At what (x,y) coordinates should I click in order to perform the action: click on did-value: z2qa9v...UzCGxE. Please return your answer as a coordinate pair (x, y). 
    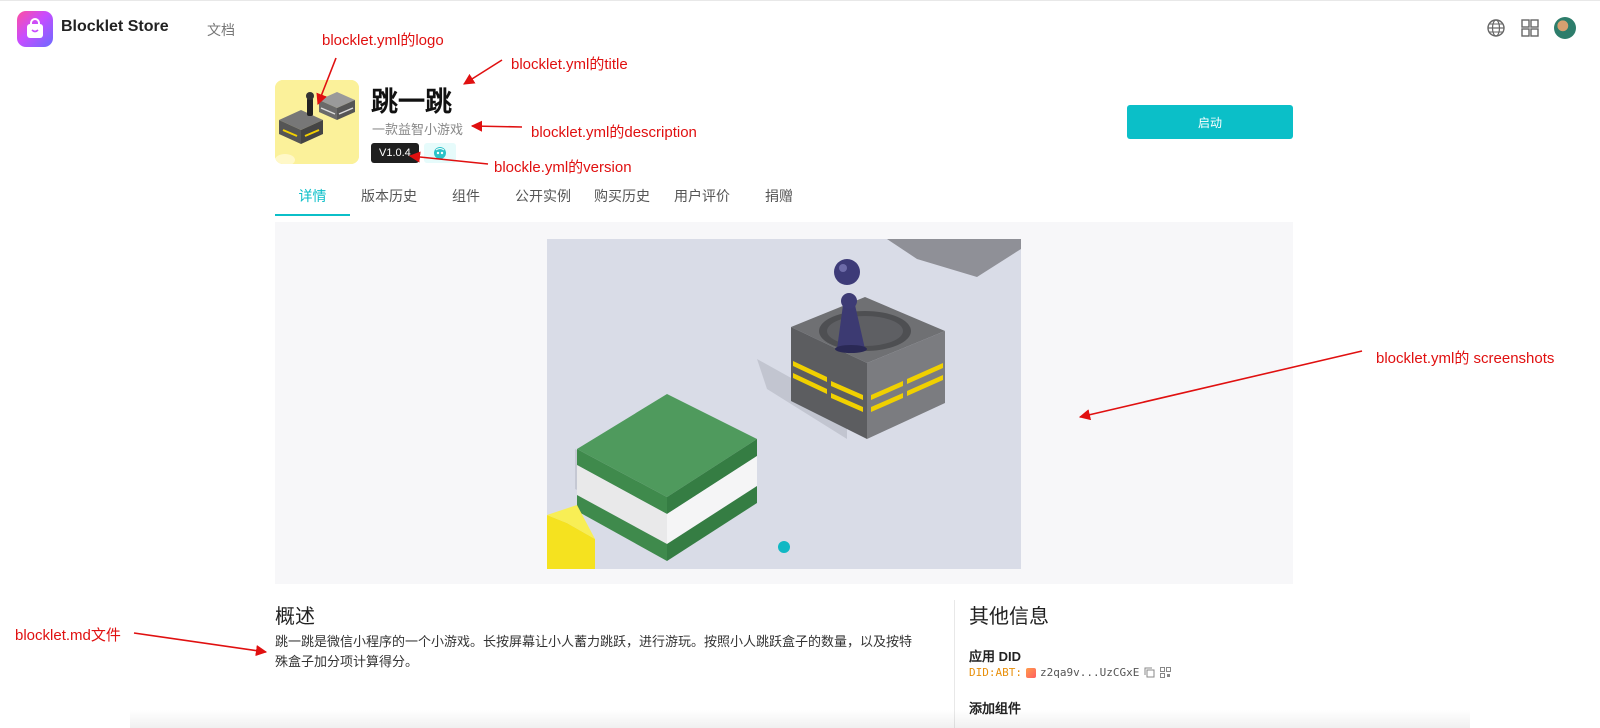
    Looking at the image, I should click on (1089, 672).